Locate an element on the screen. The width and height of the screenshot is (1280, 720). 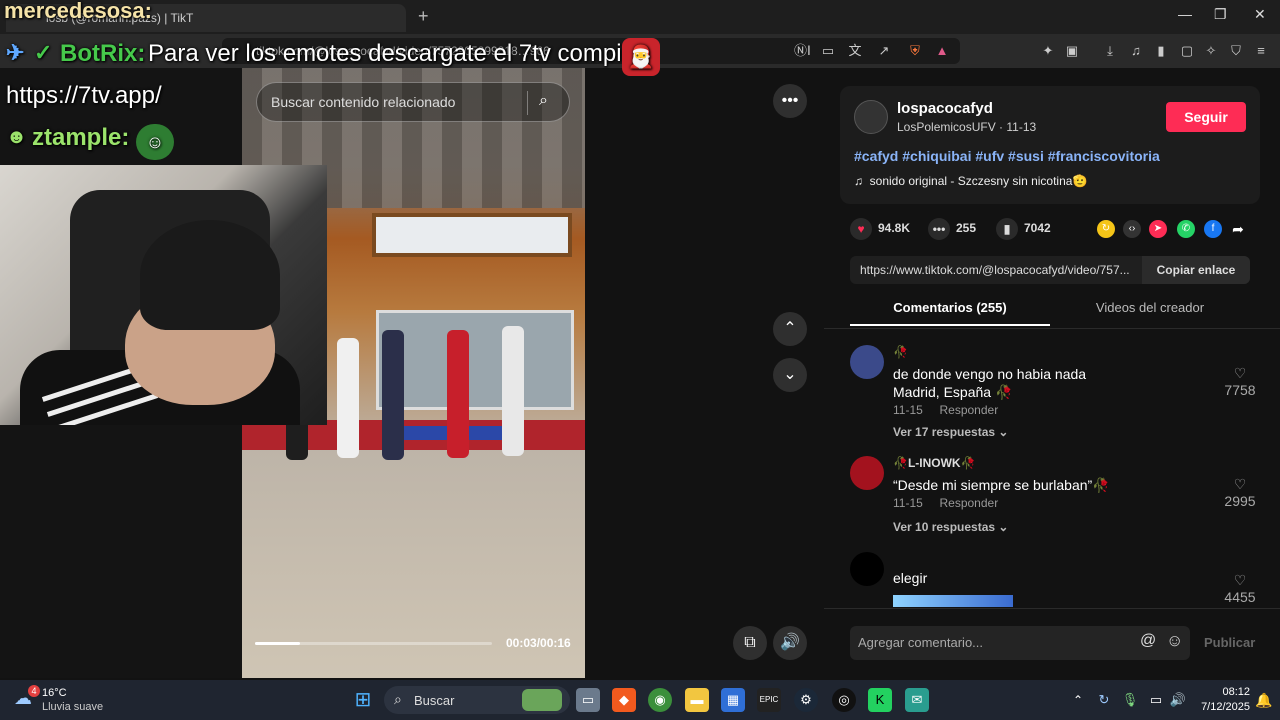
weather-temp: 16°C is located at coordinates (54, 693).